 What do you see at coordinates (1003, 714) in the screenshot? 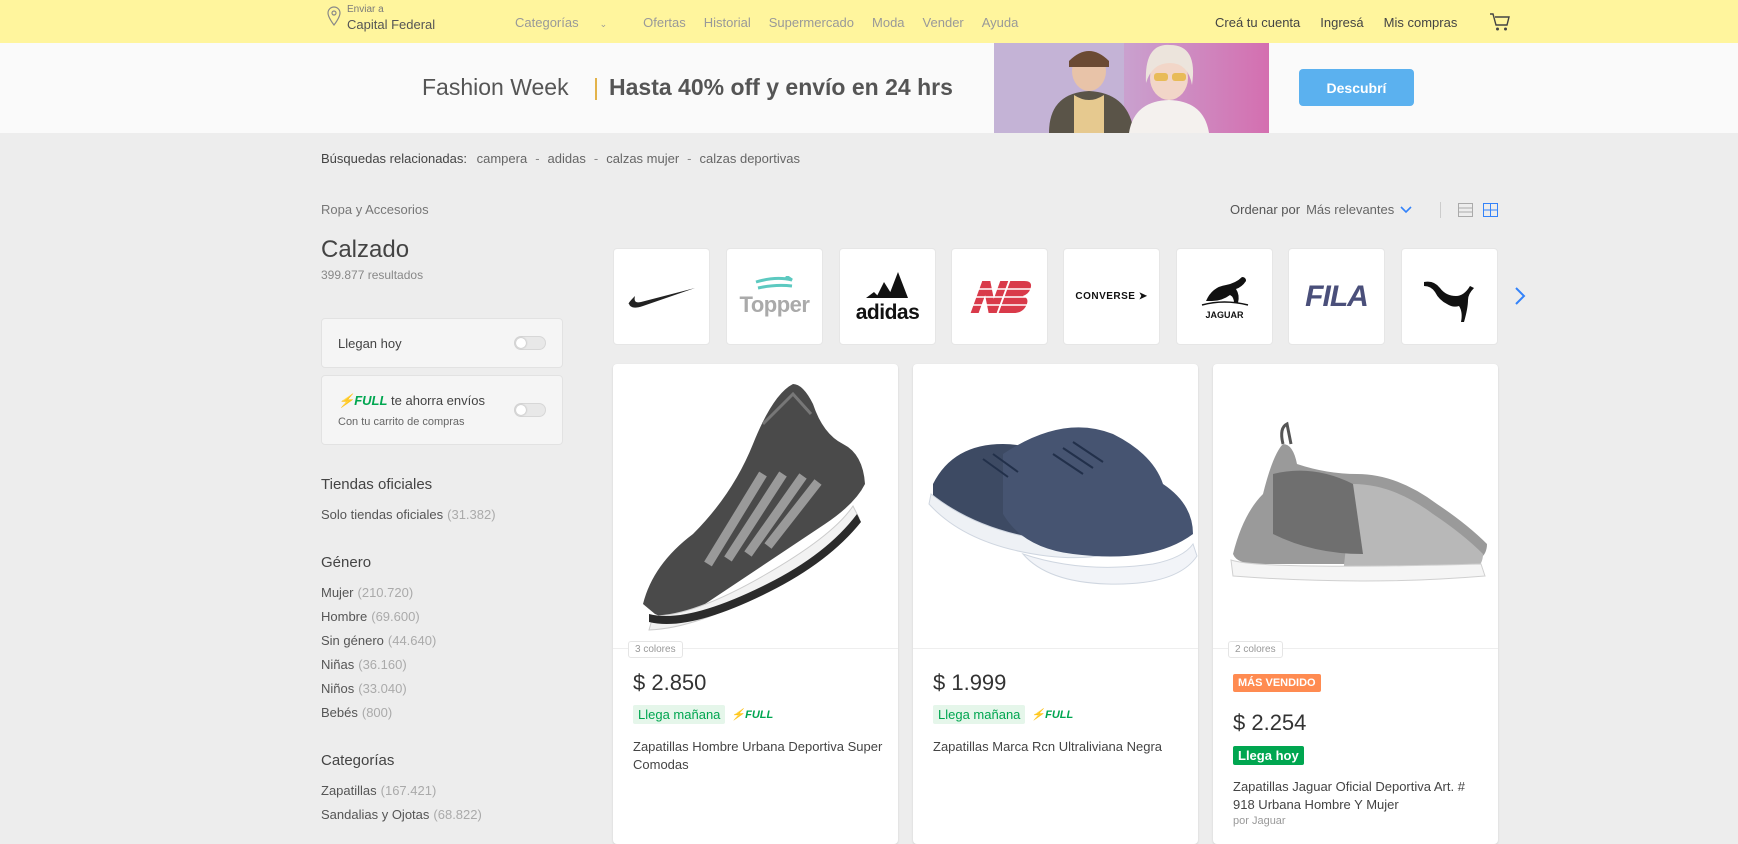
I see `shipping-info: Llega mañana ⚡FULL` at bounding box center [1003, 714].